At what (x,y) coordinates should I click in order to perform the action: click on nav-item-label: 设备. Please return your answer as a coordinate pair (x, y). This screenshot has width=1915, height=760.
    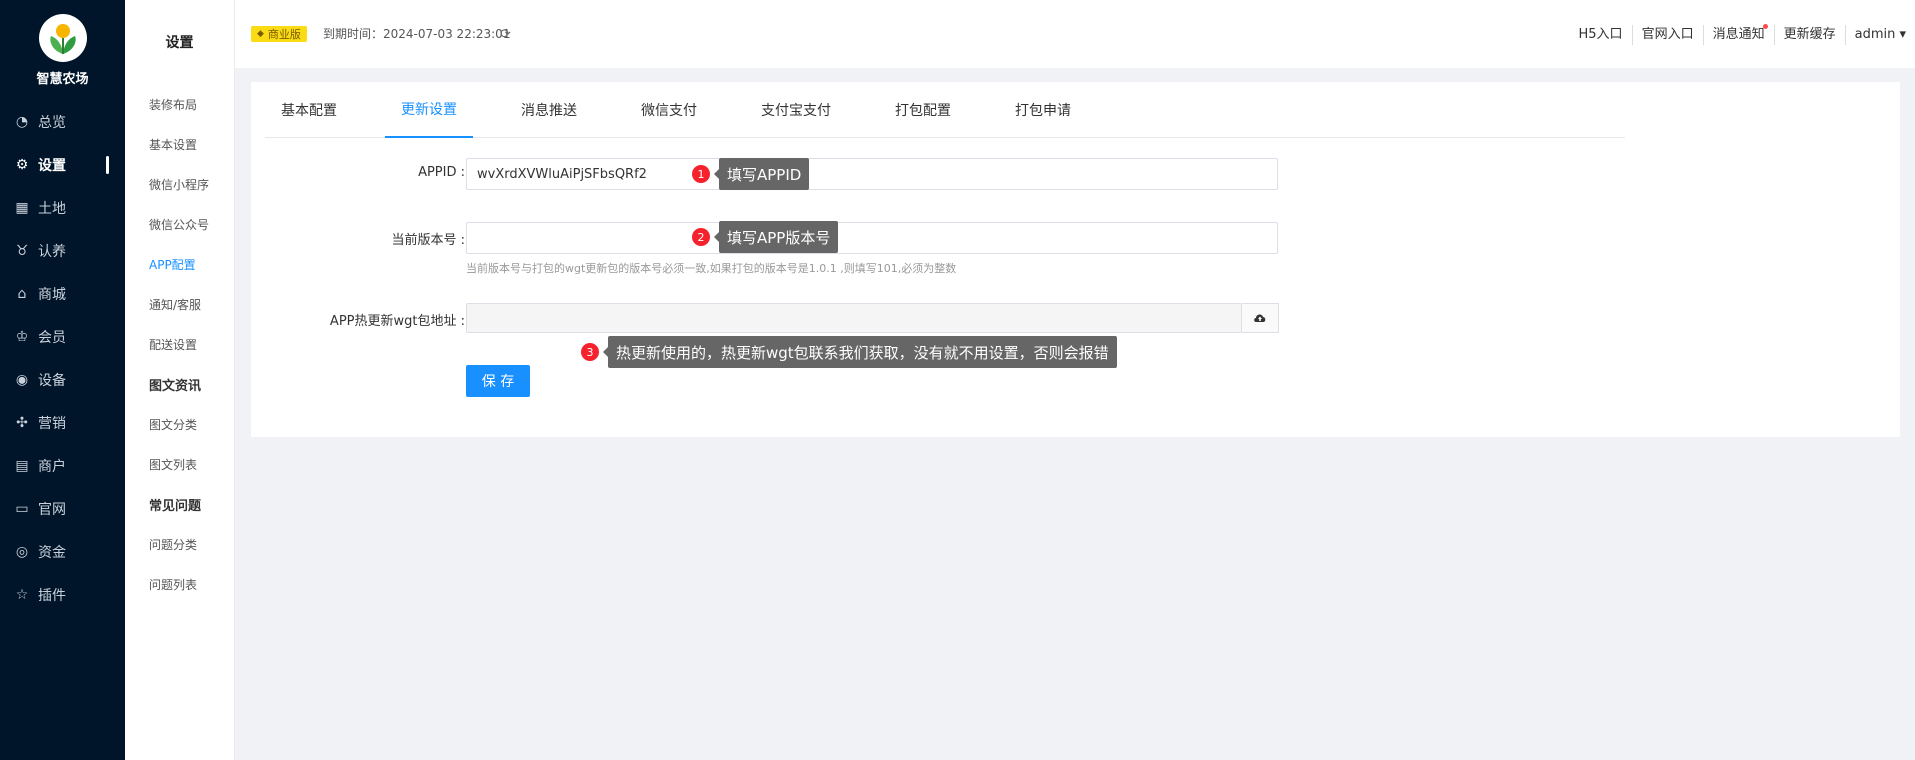
    Looking at the image, I should click on (52, 380).